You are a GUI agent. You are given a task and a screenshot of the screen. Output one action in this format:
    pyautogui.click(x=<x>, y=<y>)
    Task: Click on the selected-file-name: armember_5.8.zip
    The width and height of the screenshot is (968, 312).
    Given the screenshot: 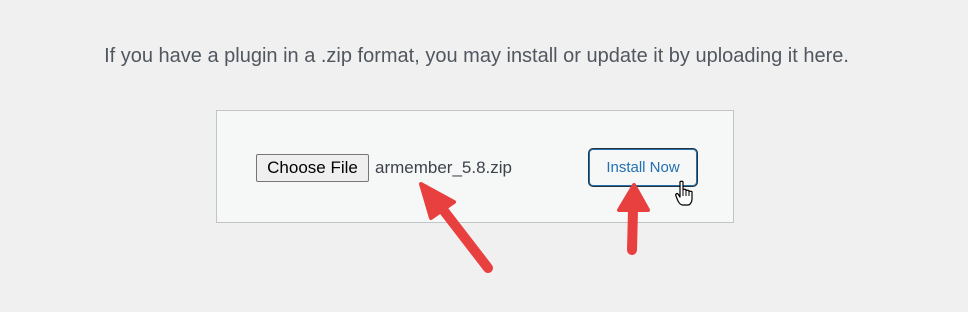 What is the action you would take?
    pyautogui.click(x=444, y=167)
    